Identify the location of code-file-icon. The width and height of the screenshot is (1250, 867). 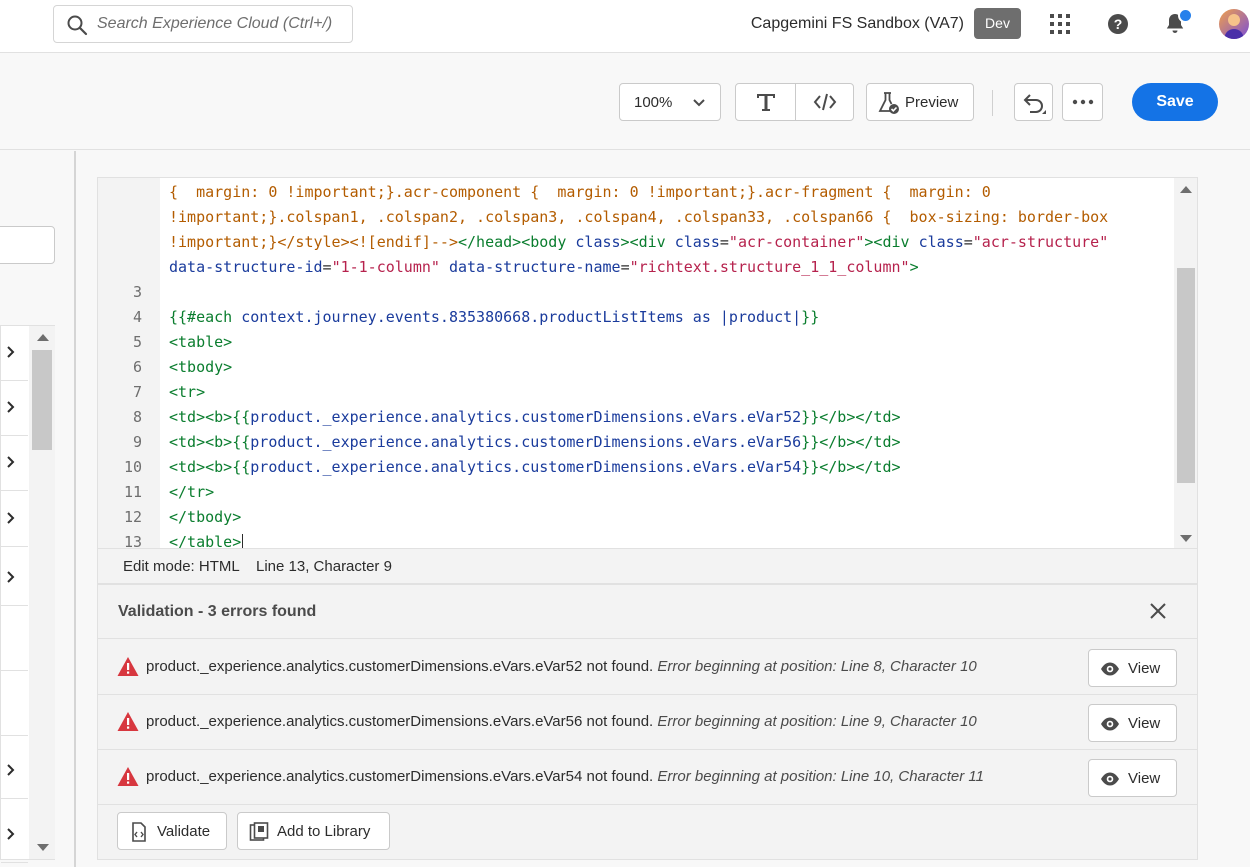
(139, 832).